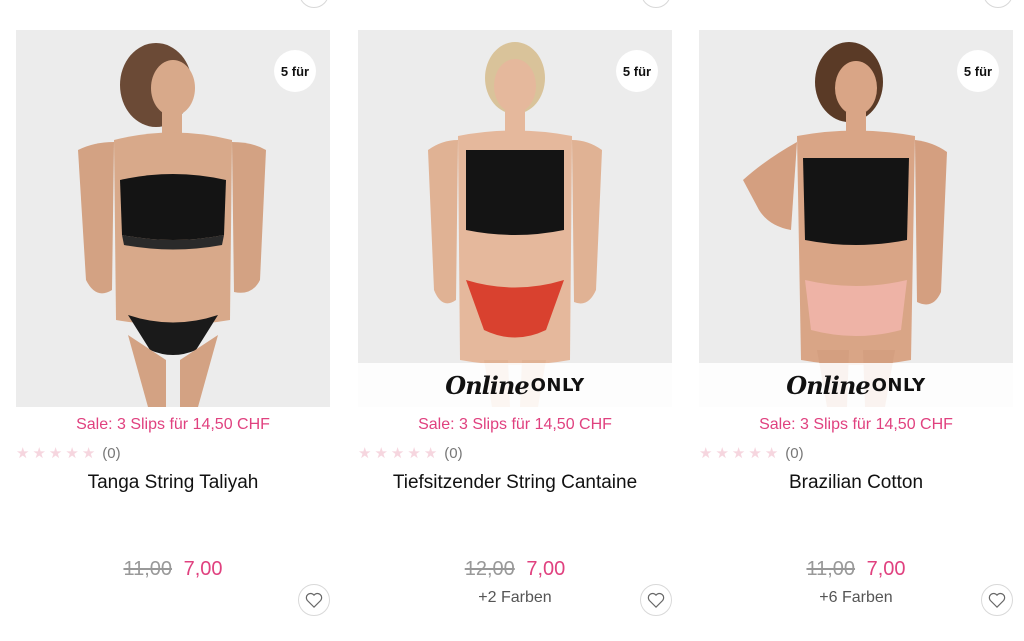 The image size is (1024, 641). What do you see at coordinates (515, 598) in the screenshot?
I see `color-count: +2 Farben` at bounding box center [515, 598].